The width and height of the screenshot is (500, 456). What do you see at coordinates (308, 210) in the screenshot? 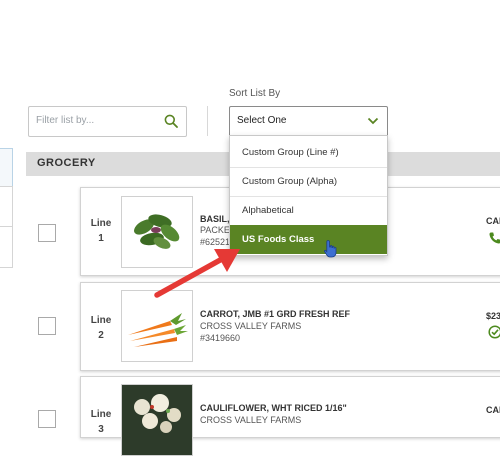
I see `sort-option-alphabetical: Alphabetical` at bounding box center [308, 210].